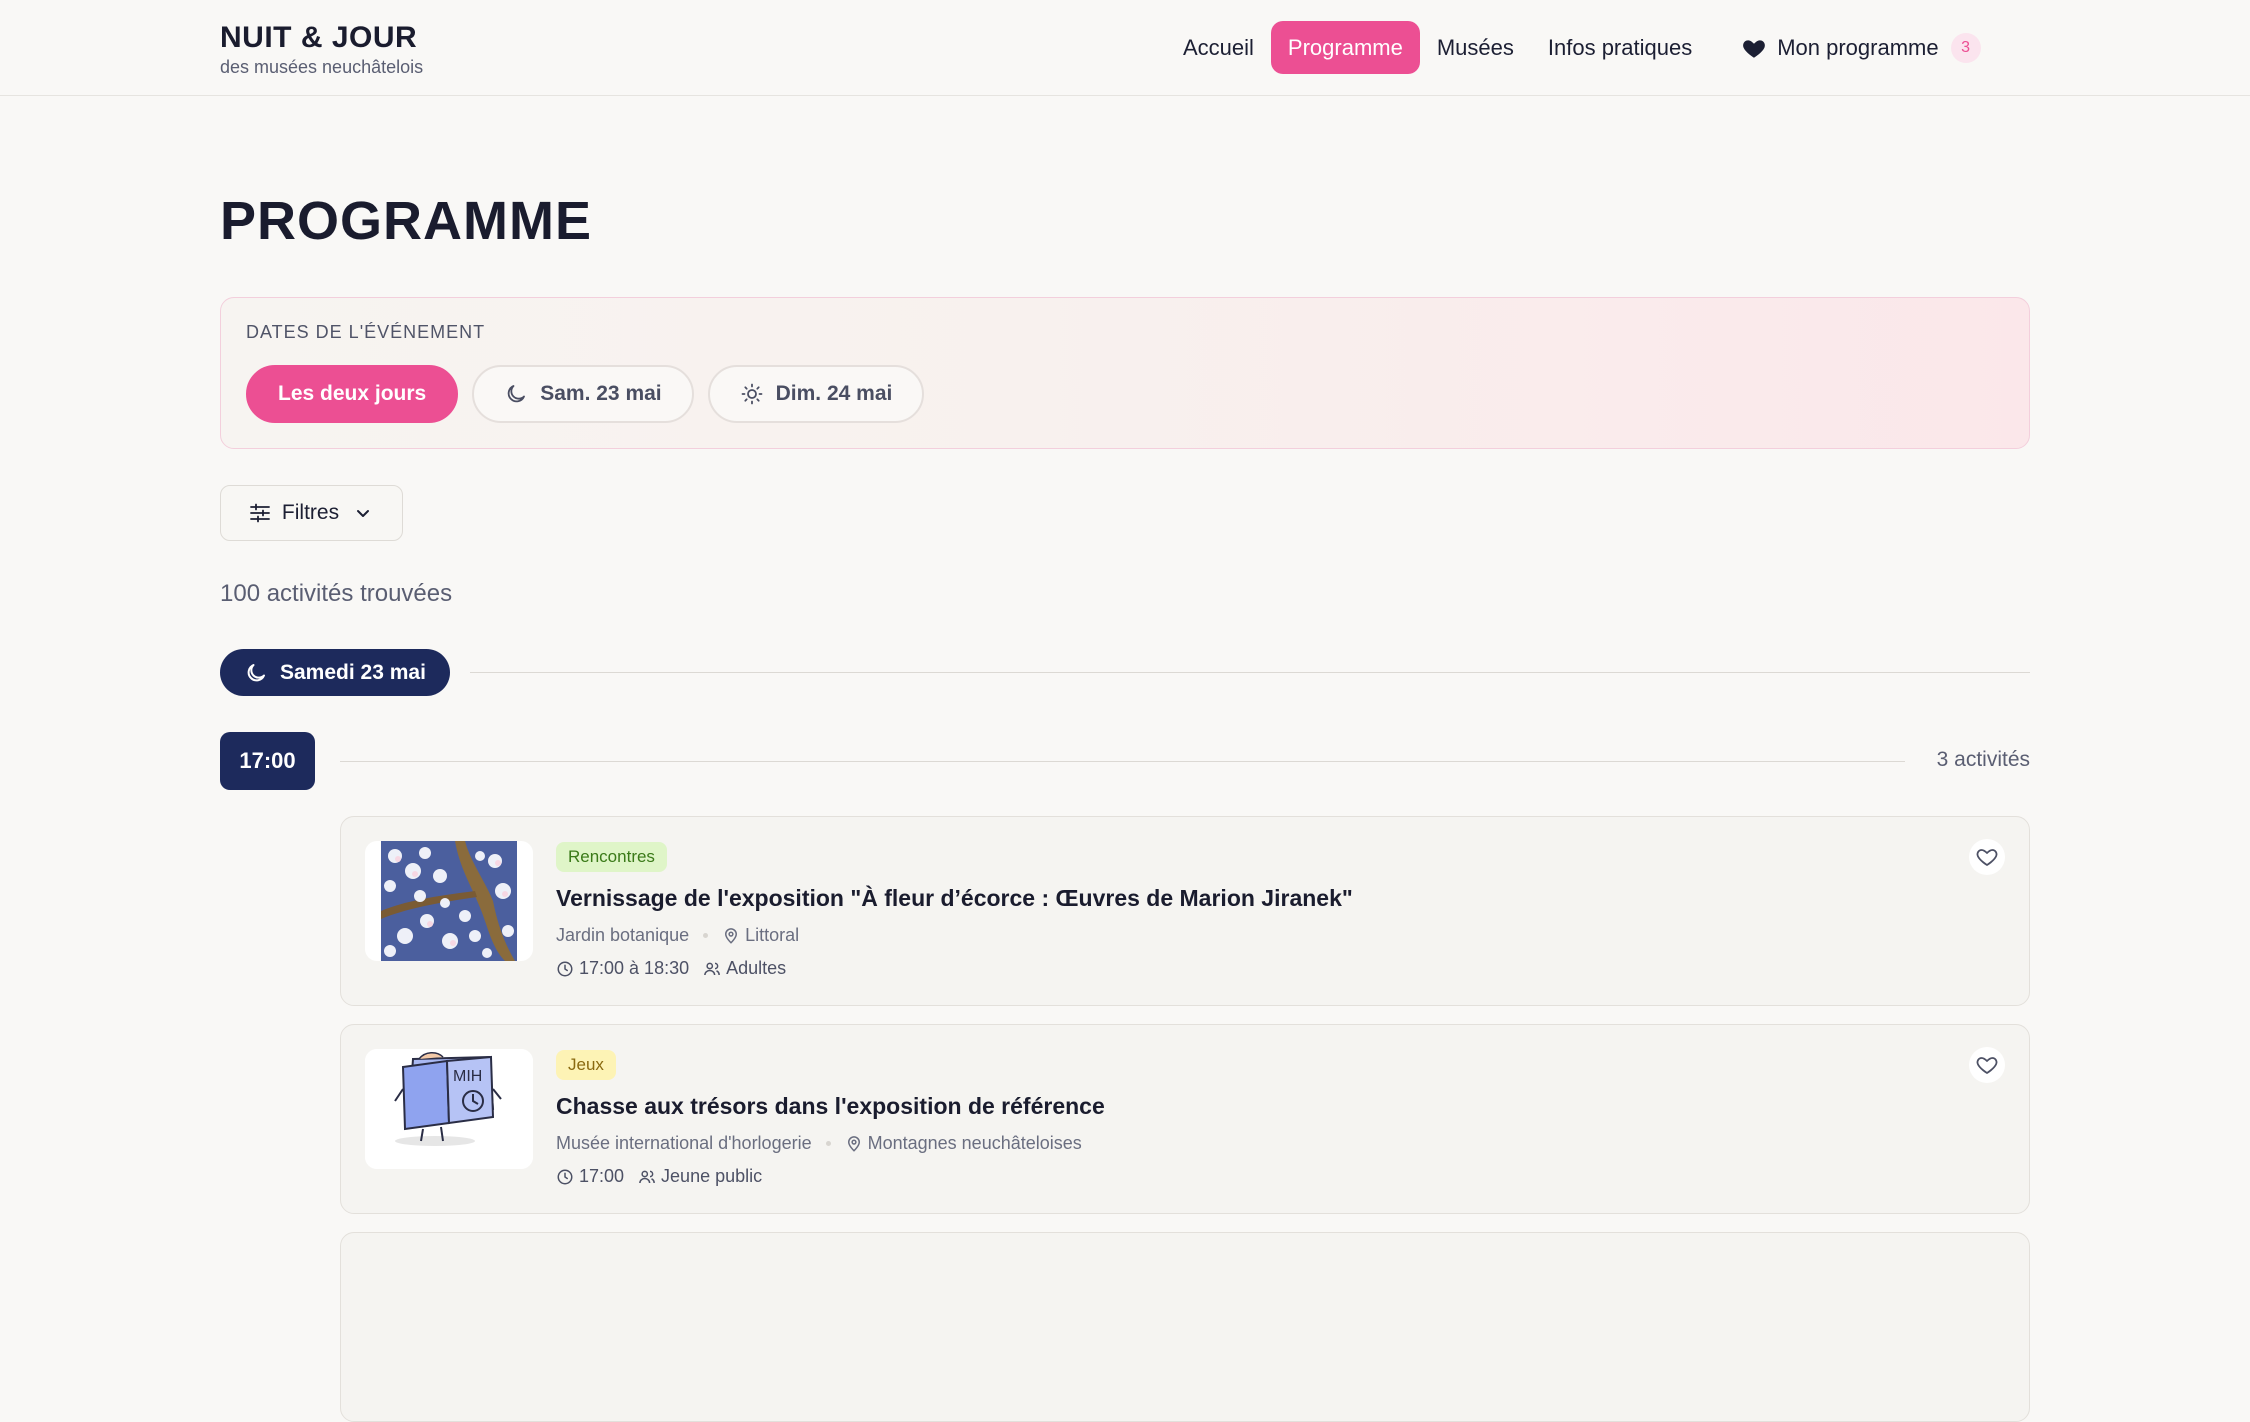  What do you see at coordinates (366, 332) in the screenshot?
I see `dates-label: DATES DE L'ÉVÉNEMENT` at bounding box center [366, 332].